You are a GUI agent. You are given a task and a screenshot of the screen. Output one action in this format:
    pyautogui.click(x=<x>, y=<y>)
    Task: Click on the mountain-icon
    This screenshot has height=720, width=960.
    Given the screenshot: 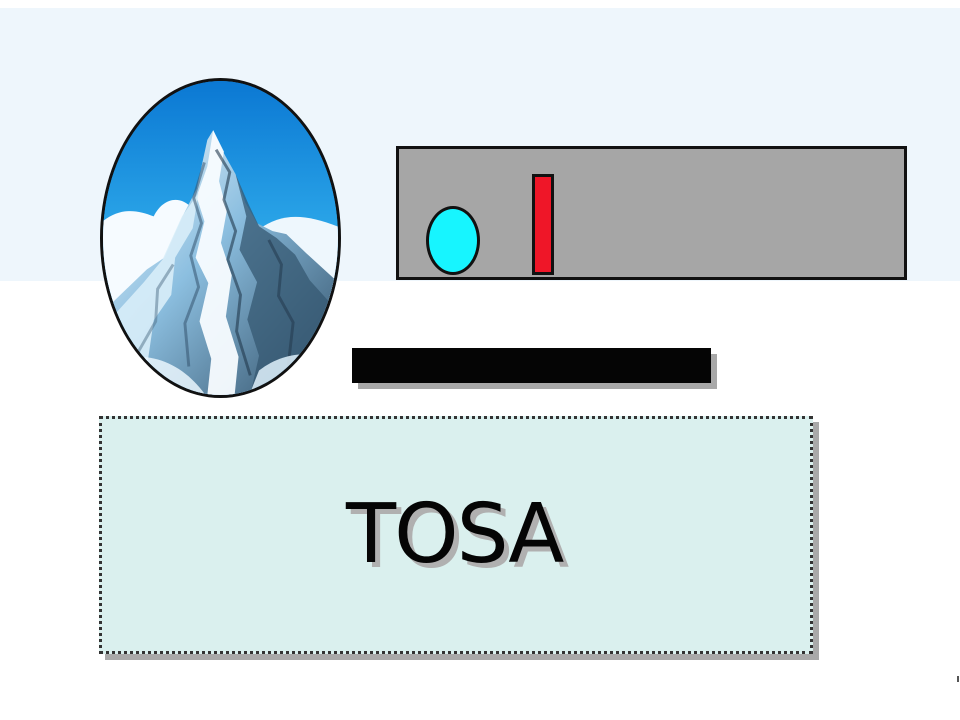 What is the action you would take?
    pyautogui.click(x=220, y=238)
    